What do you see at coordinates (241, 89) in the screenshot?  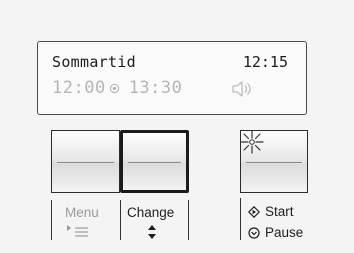 I see `speaker-icon` at bounding box center [241, 89].